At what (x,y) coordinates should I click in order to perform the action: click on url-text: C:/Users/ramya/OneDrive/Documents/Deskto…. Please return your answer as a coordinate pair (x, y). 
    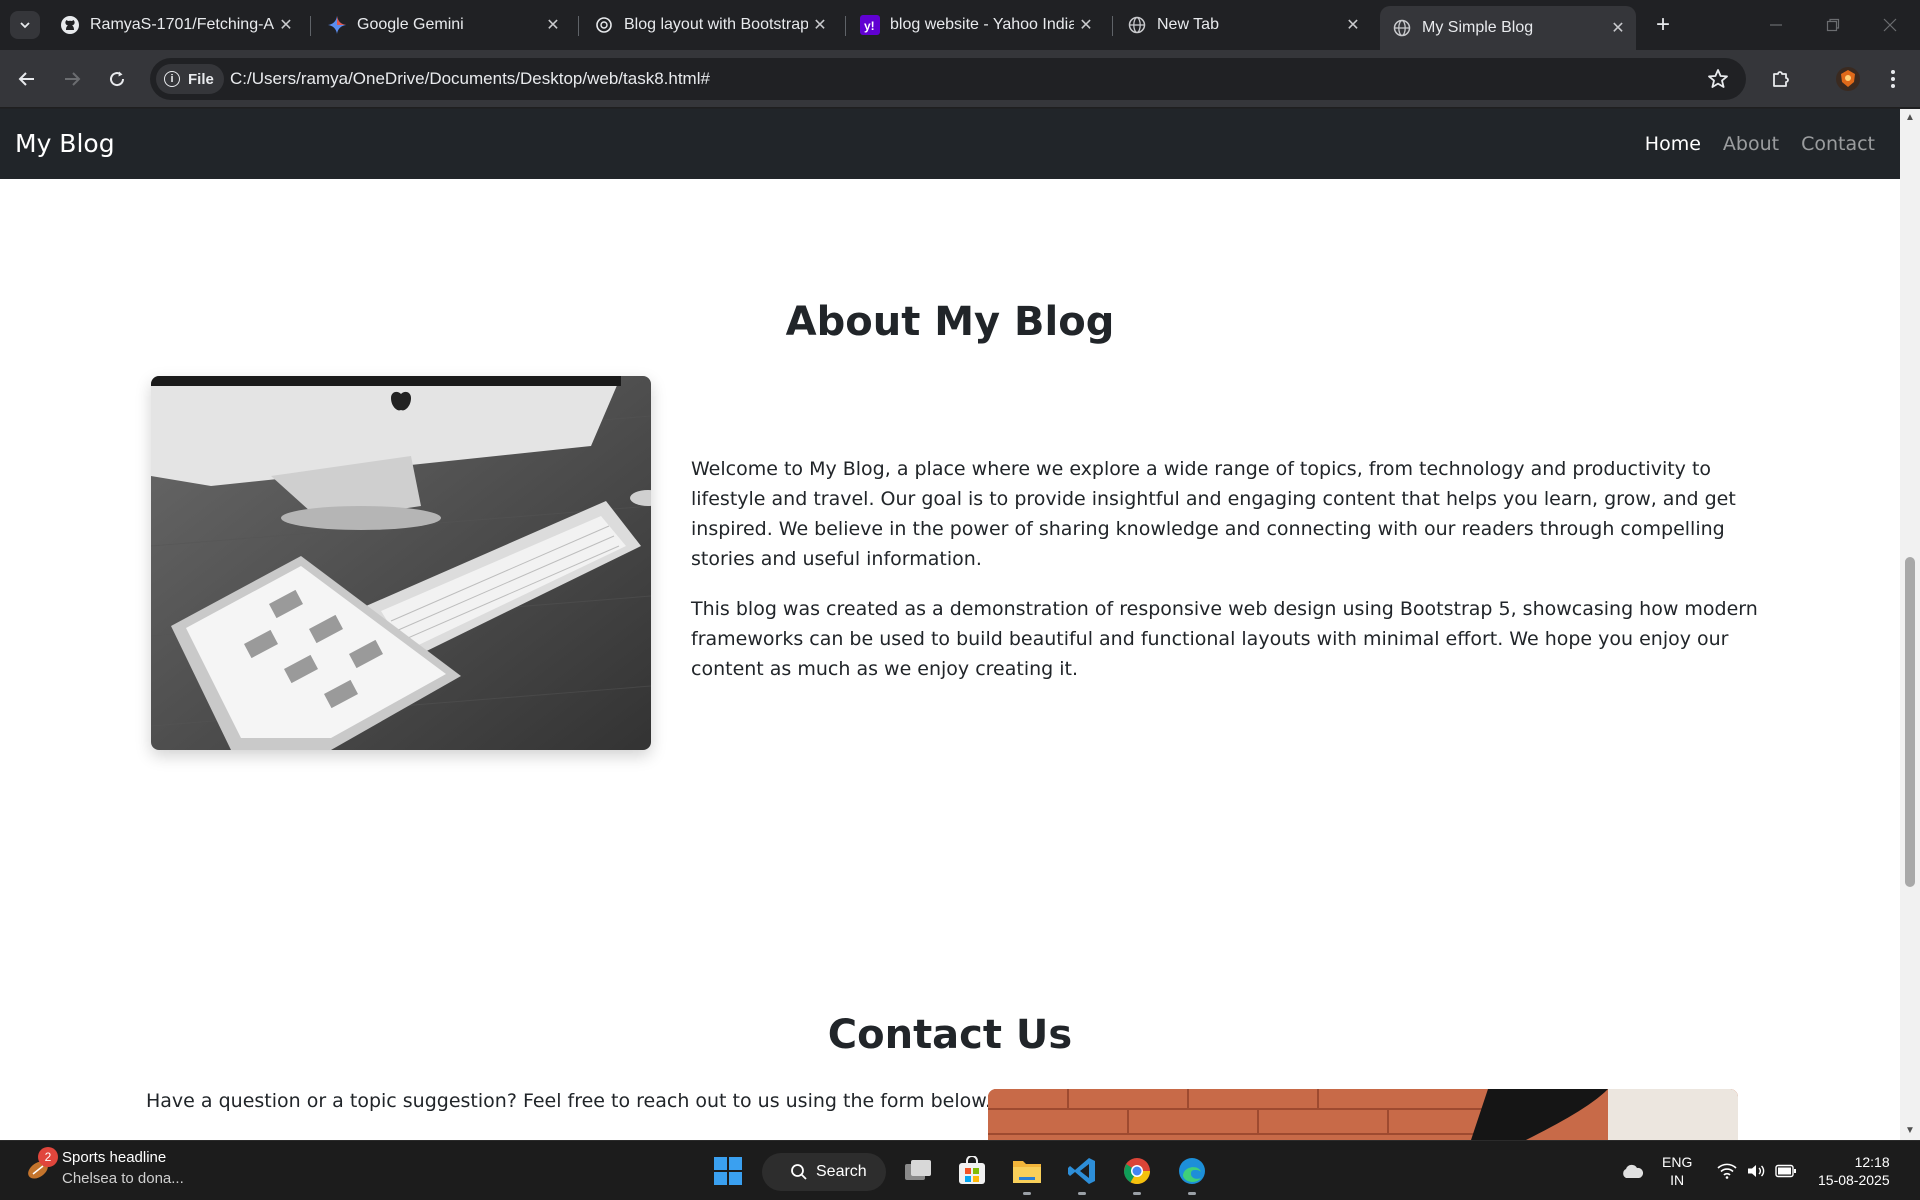
    Looking at the image, I should click on (470, 79).